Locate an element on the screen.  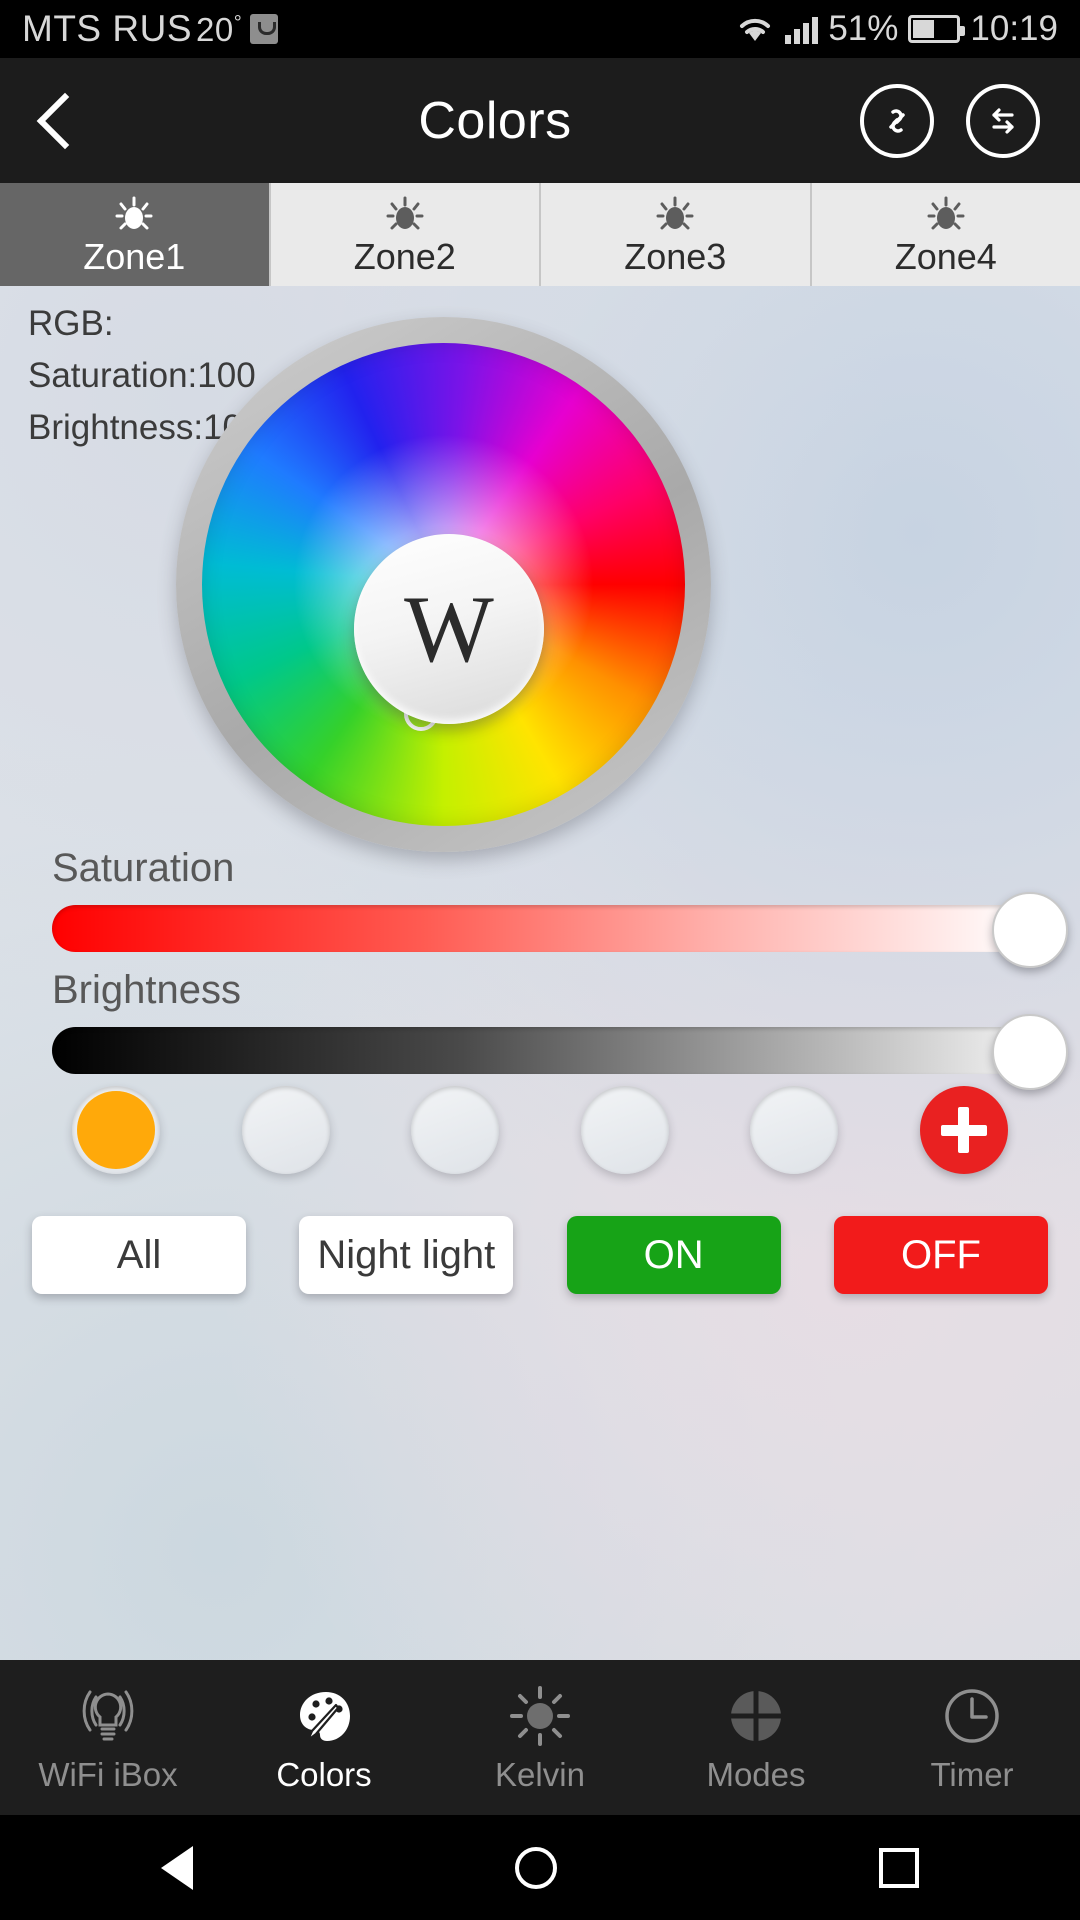
add-preset-button is located at coordinates (963, 1130).